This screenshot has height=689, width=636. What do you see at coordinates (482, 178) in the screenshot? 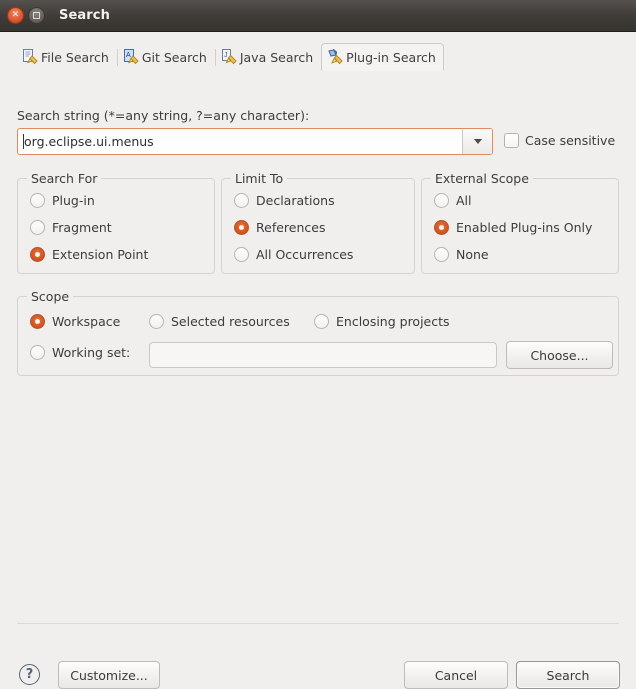
I see `group-title: External Scope` at bounding box center [482, 178].